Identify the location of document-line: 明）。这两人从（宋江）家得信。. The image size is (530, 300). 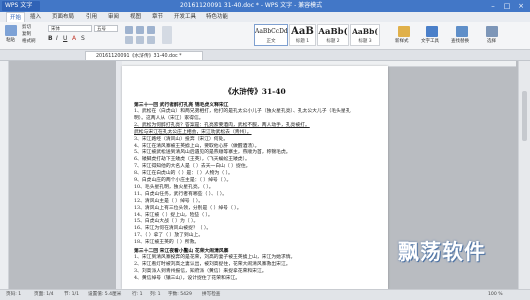
(169, 118).